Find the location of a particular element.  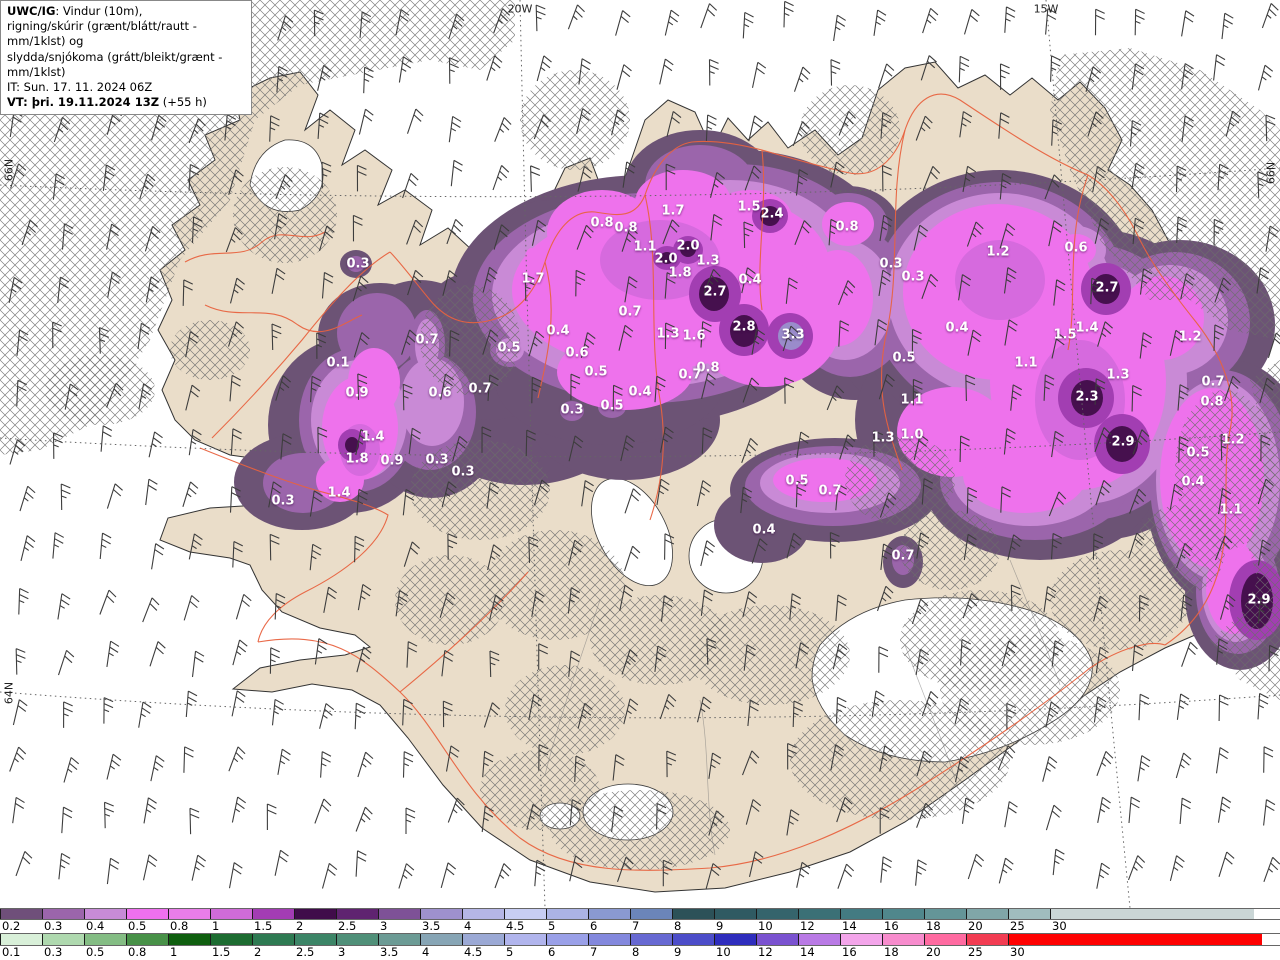

title-line-5: VT: þri. 19.11.2024 13Z (+55 h) is located at coordinates (107, 102).